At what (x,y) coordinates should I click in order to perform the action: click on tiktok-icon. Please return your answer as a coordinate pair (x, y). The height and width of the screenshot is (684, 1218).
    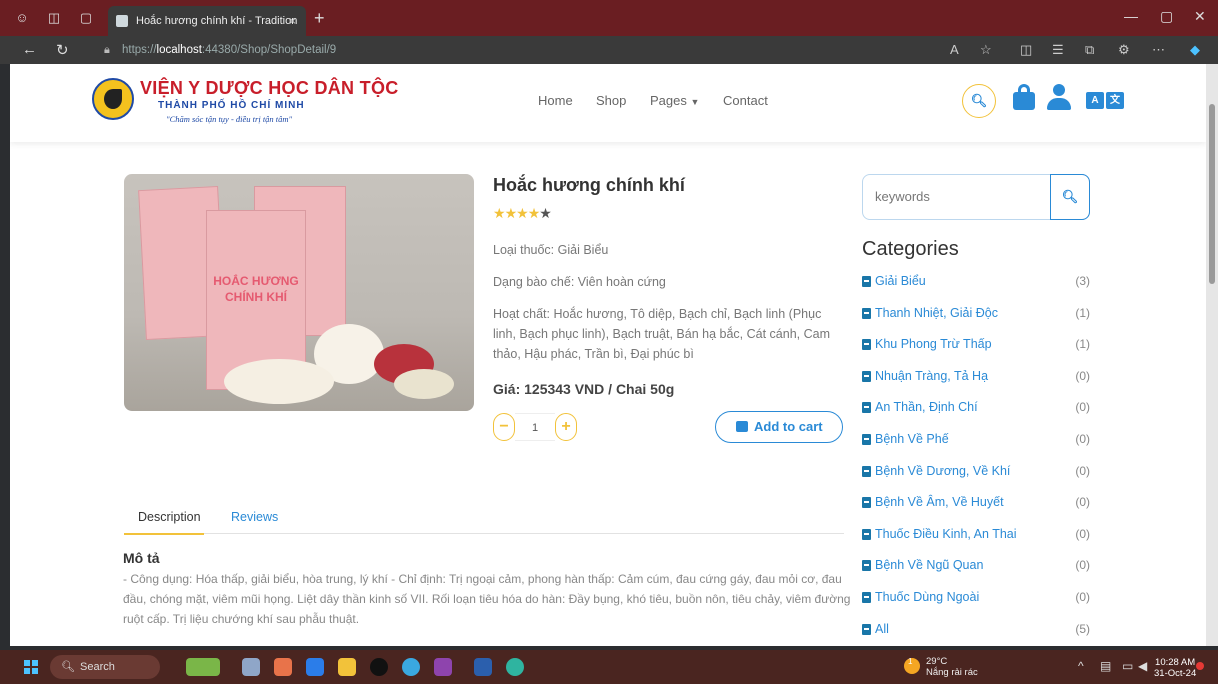
    Looking at the image, I should click on (379, 667).